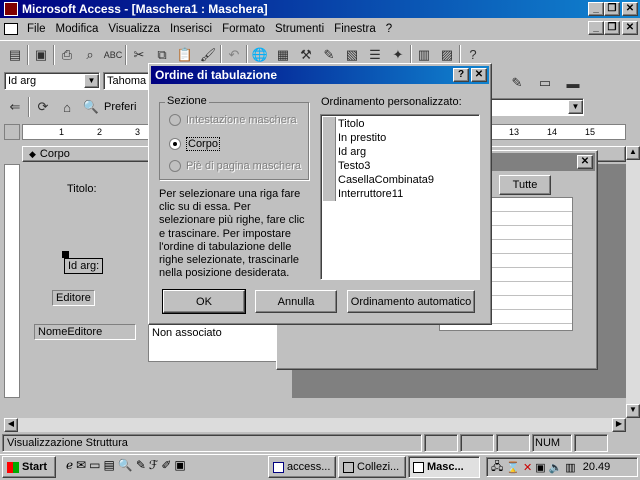  Describe the element at coordinates (15, 107) in the screenshot. I see `back-icon: ⇐` at that location.